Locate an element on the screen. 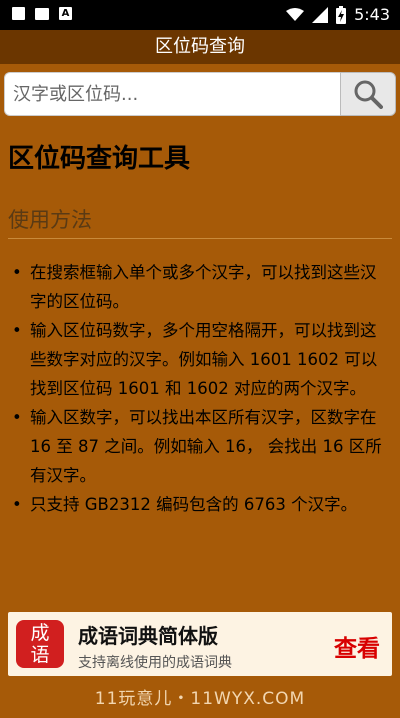 Image resolution: width=400 pixels, height=718 pixels. search-button is located at coordinates (368, 94).